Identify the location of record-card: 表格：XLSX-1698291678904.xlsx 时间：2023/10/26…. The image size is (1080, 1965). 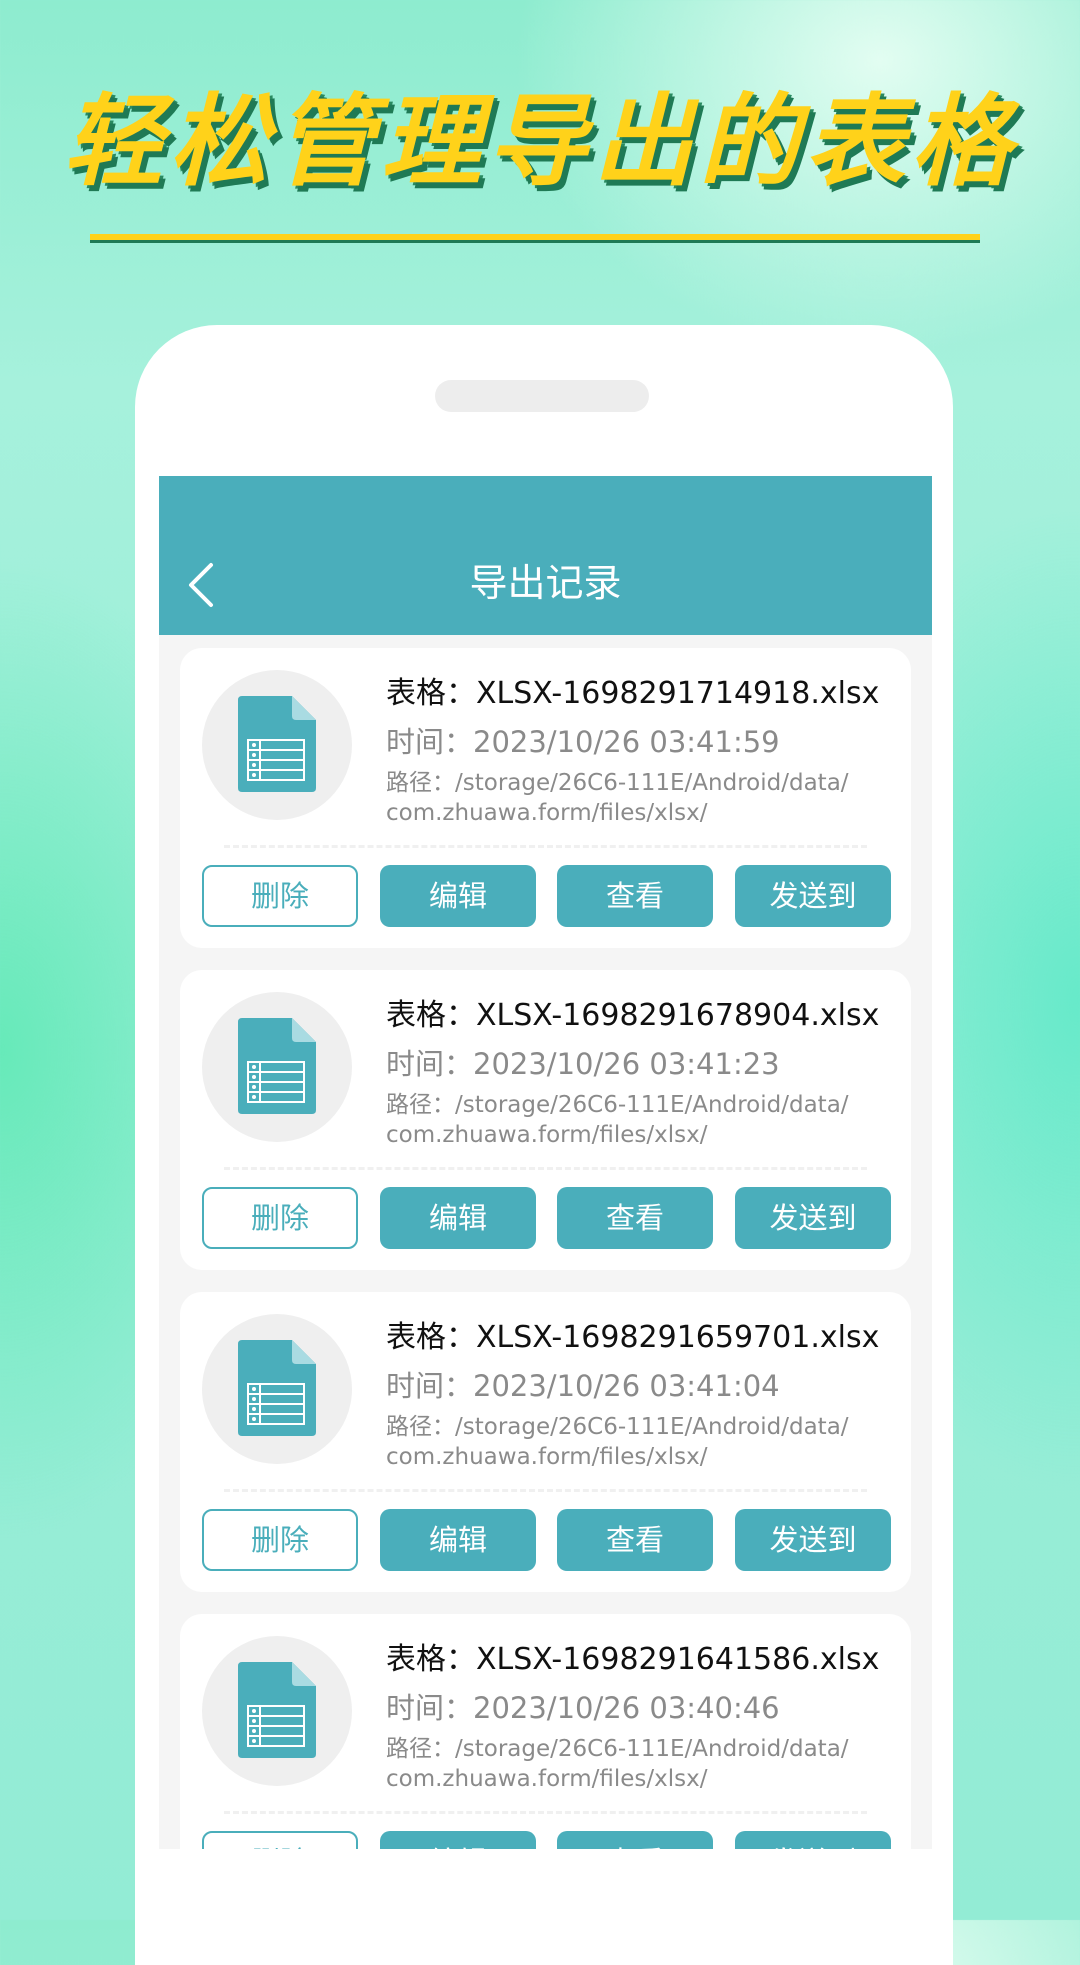
(545, 1120).